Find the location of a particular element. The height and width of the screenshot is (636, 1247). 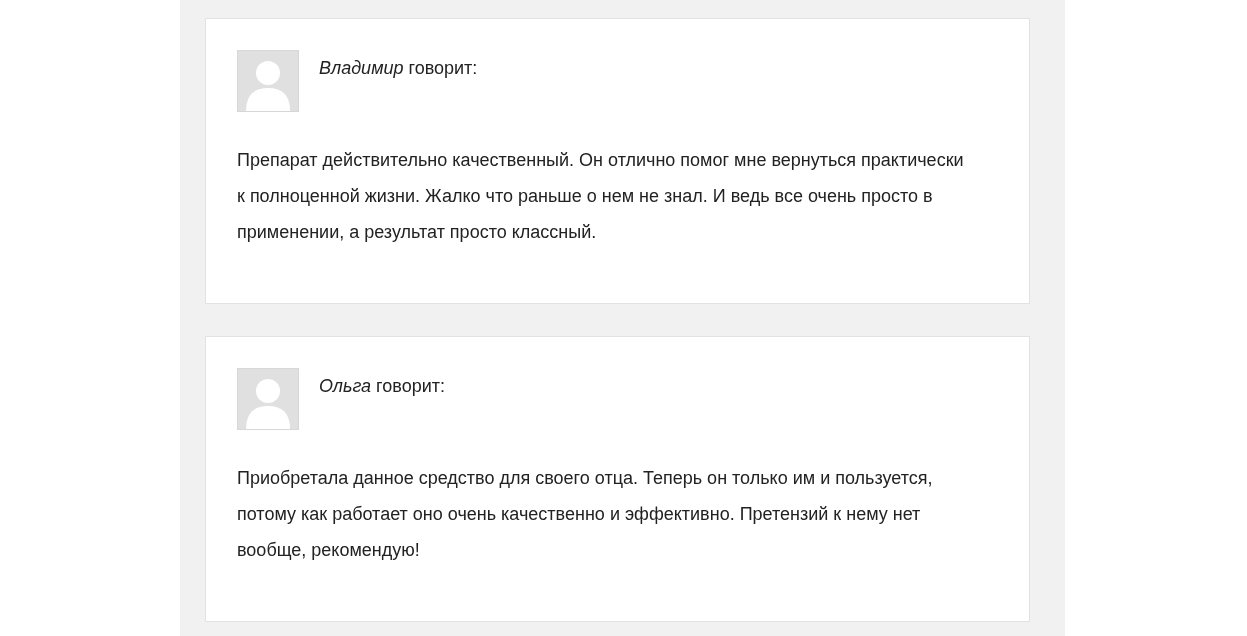

comment-author: Владимир говорит: is located at coordinates (398, 68).